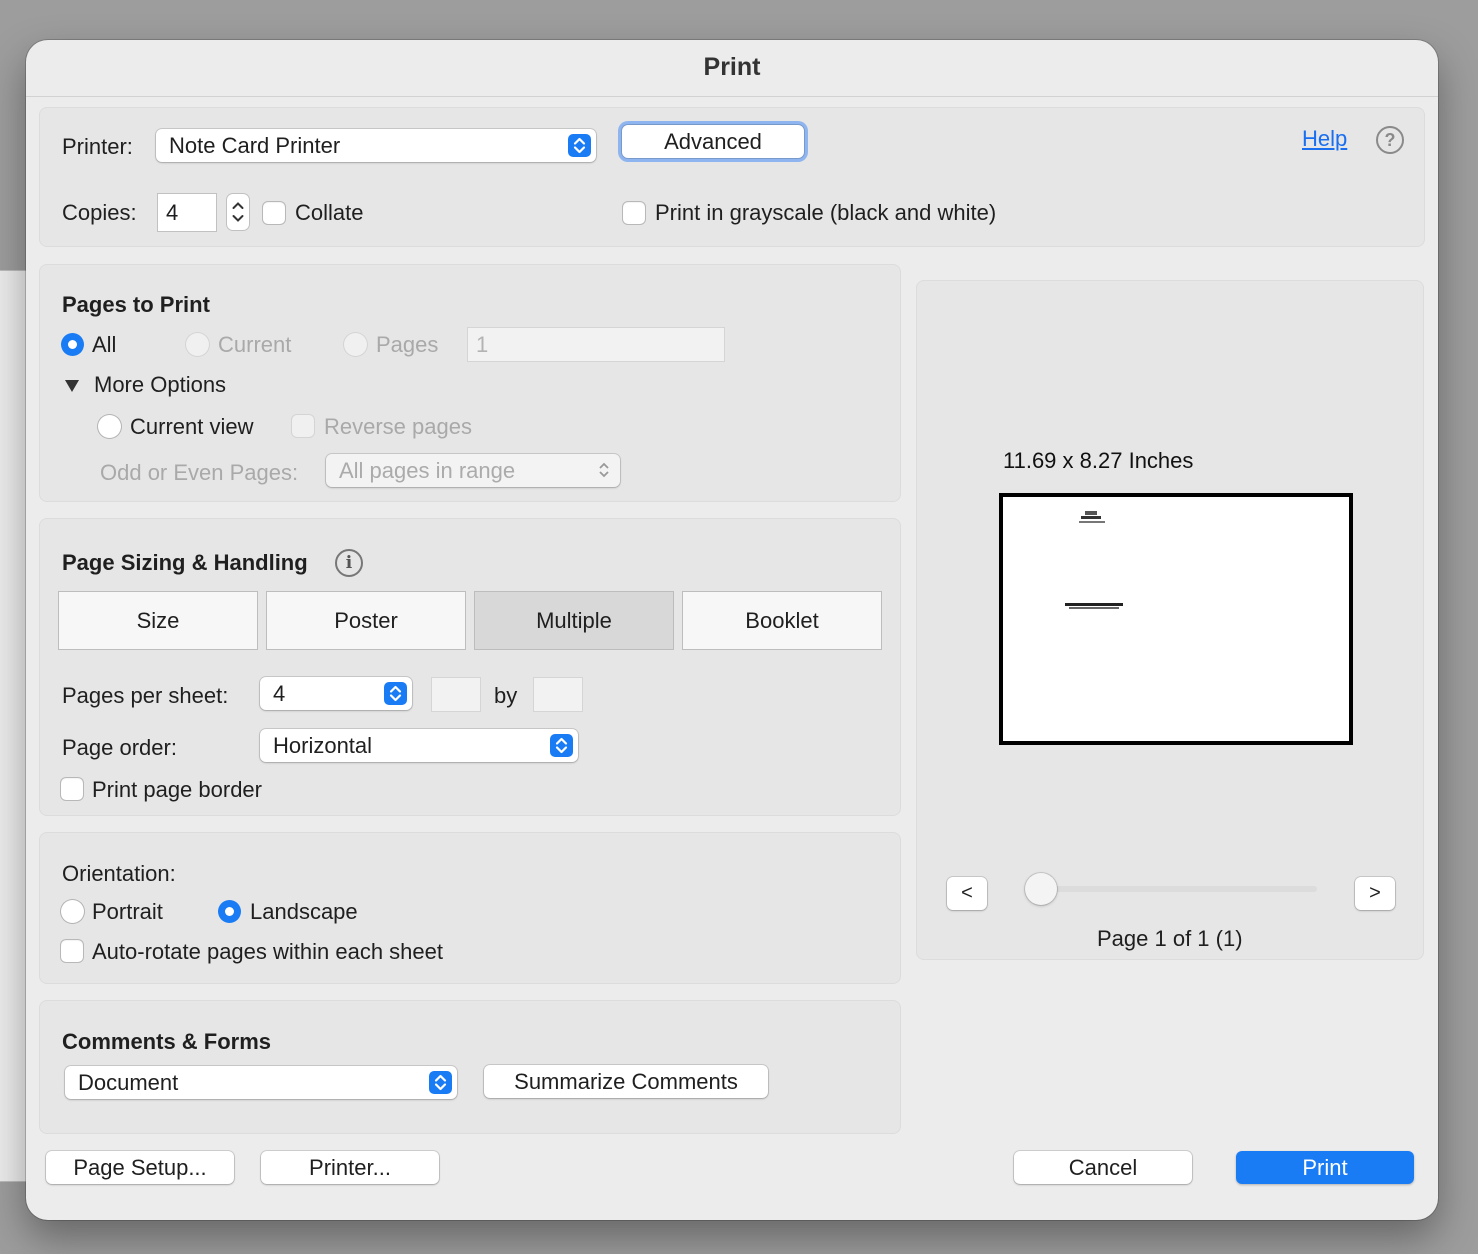  Describe the element at coordinates (136, 304) in the screenshot. I see `pages-to-print-heading: Pages to Print` at that location.